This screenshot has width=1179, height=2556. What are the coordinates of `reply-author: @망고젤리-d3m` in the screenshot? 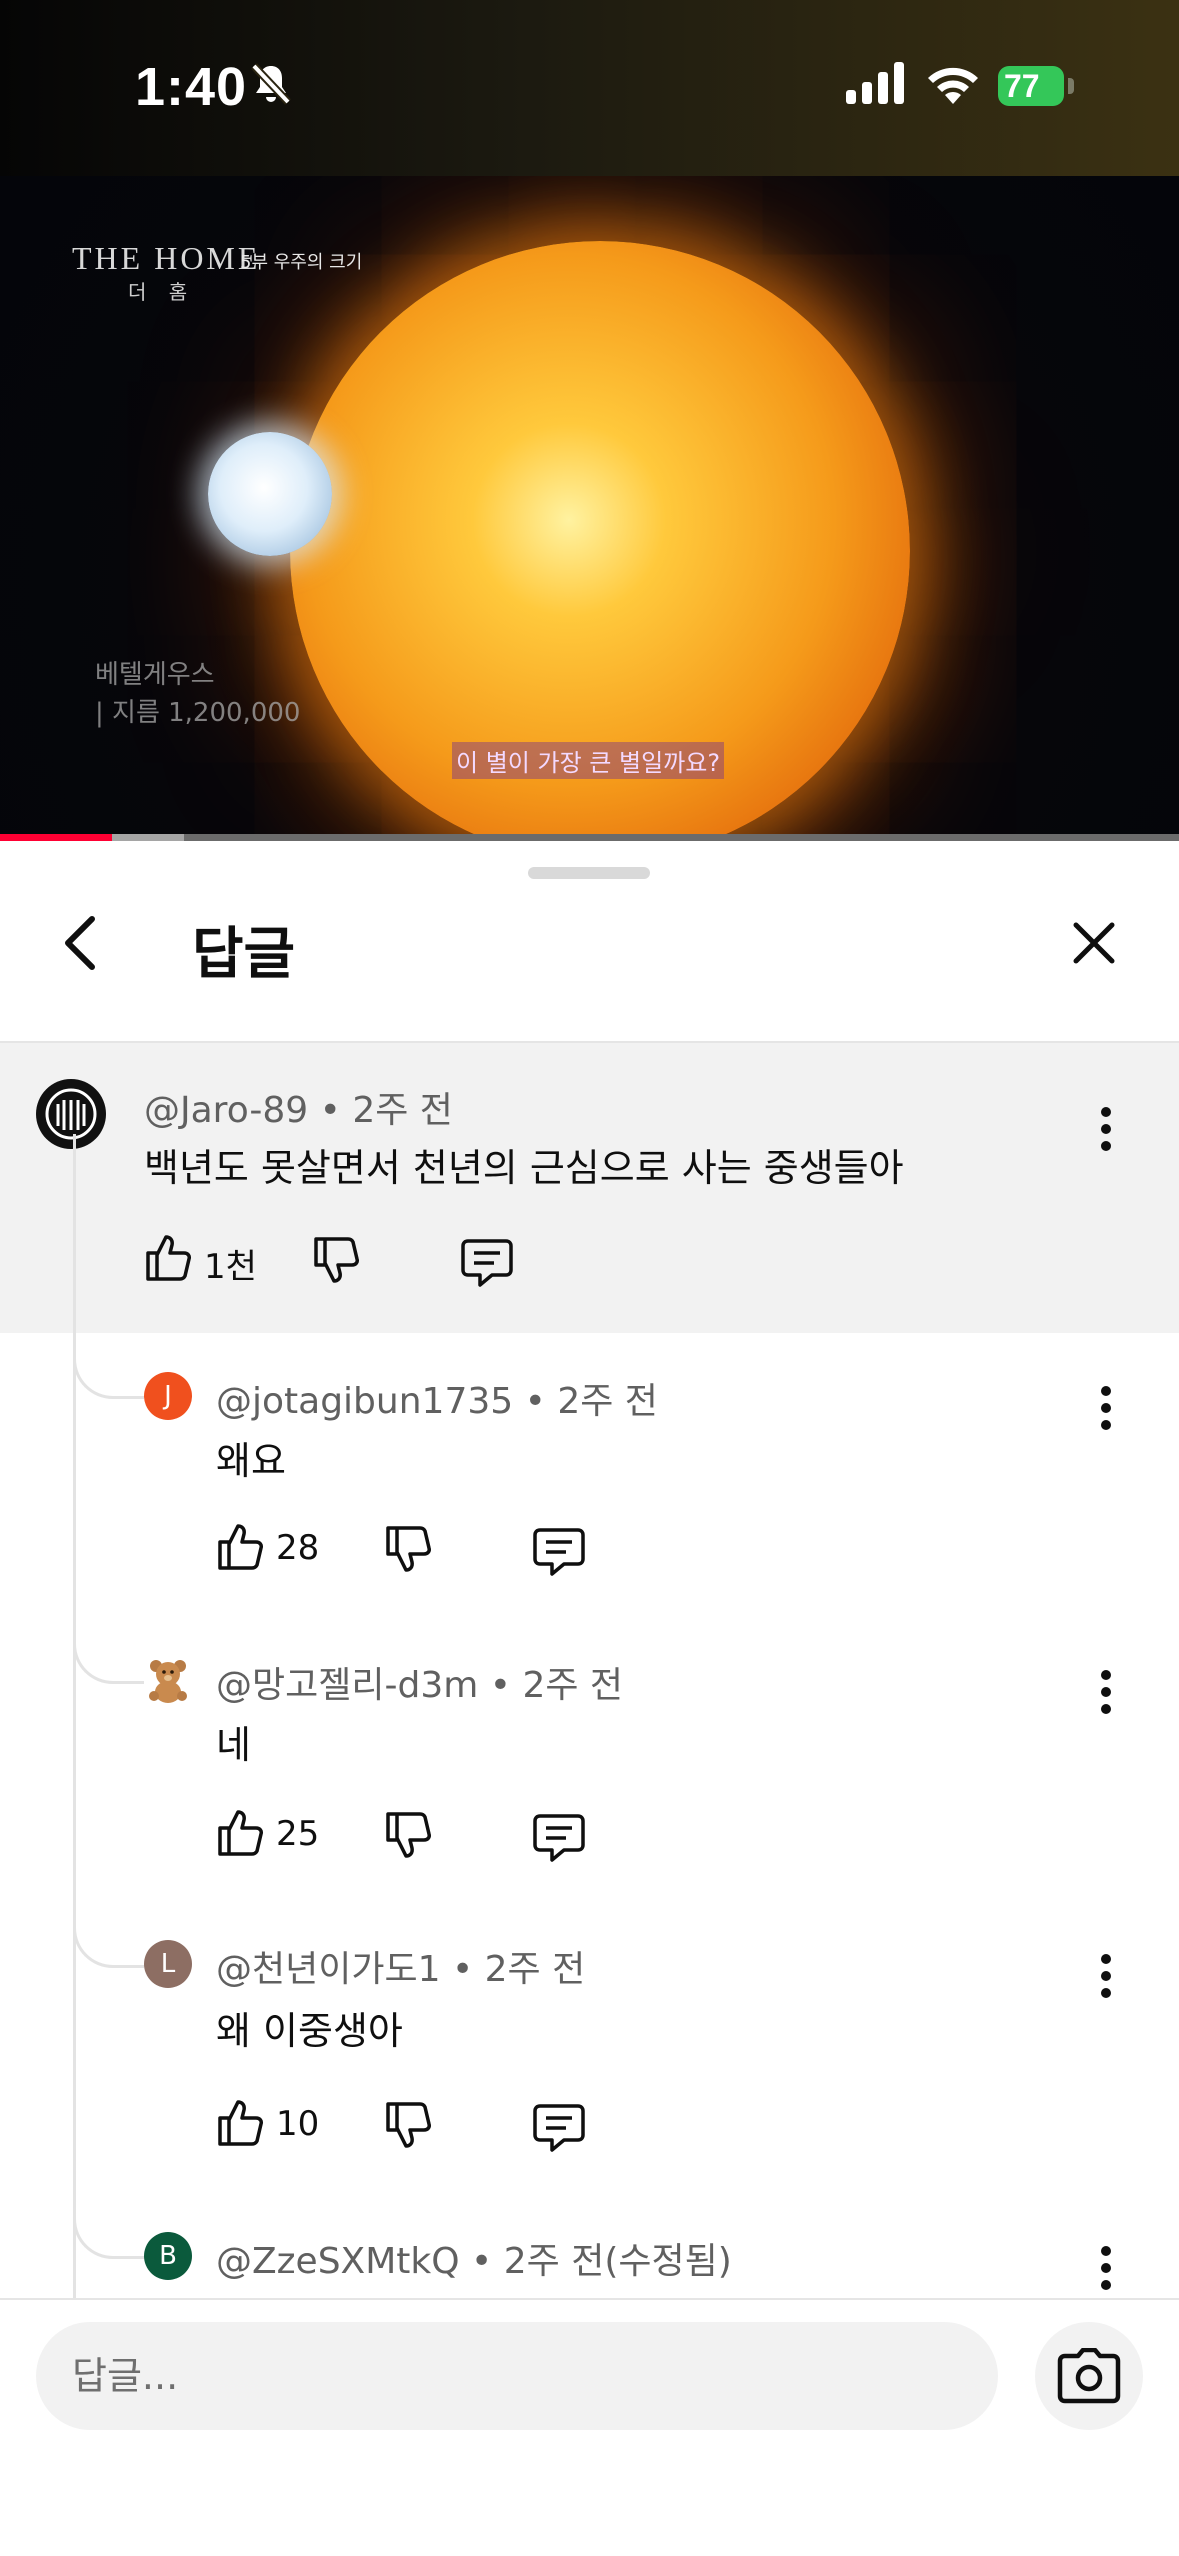 It's located at (347, 1685).